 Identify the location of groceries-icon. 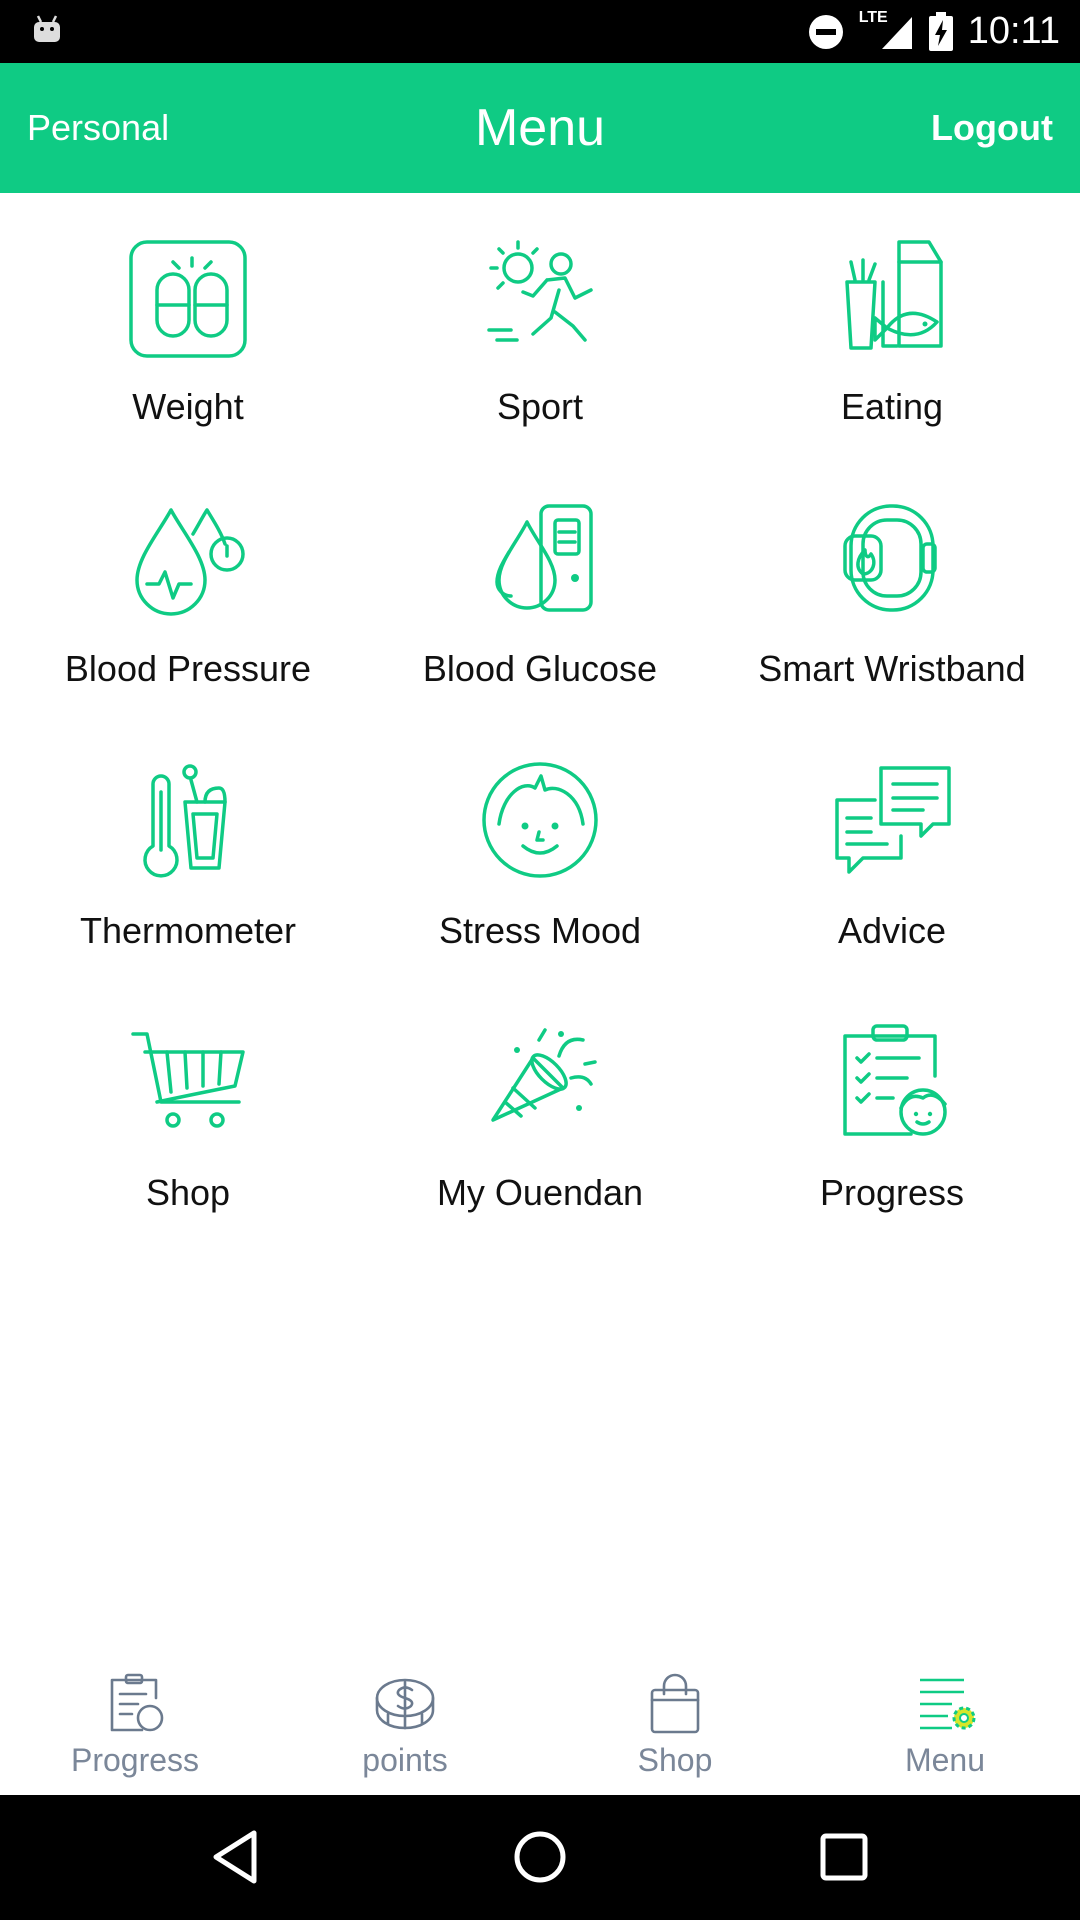
(894, 295).